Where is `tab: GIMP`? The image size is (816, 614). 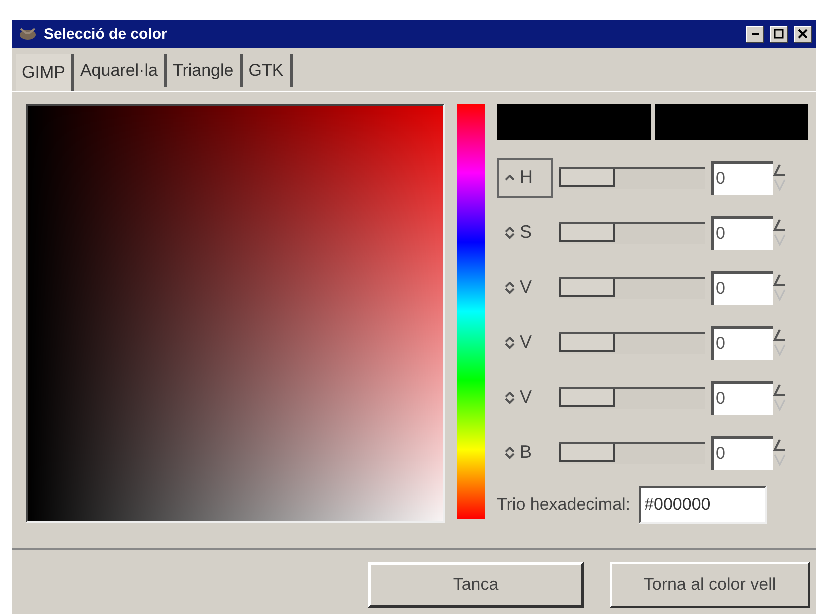 tab: GIMP is located at coordinates (45, 72).